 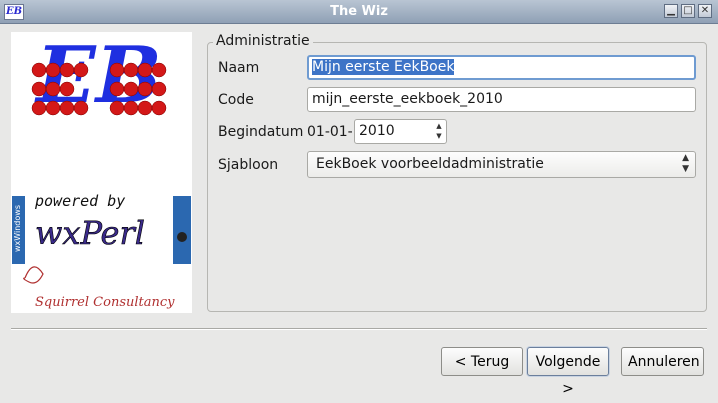 What do you see at coordinates (90, 233) in the screenshot?
I see `wxperl-text: wxPerl` at bounding box center [90, 233].